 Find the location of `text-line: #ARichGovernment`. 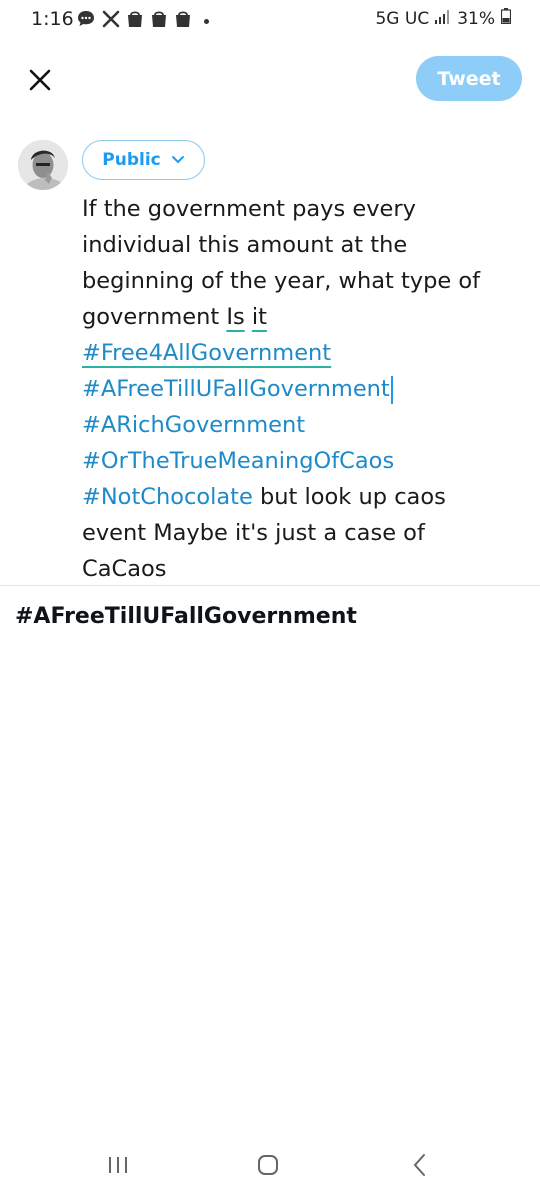

text-line: #ARichGovernment is located at coordinates (302, 425).